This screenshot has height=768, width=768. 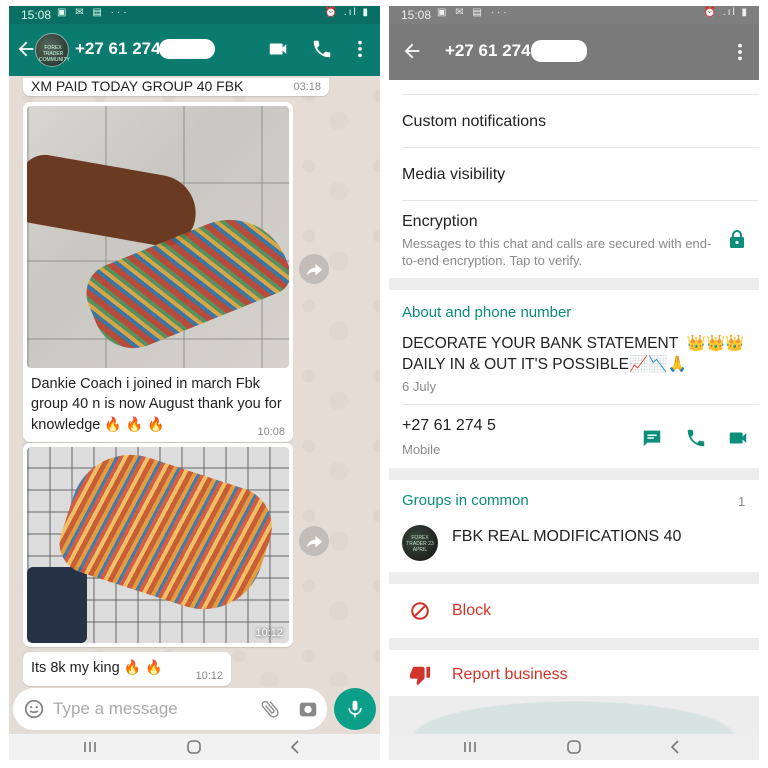 I want to click on message-icon, so click(x=652, y=438).